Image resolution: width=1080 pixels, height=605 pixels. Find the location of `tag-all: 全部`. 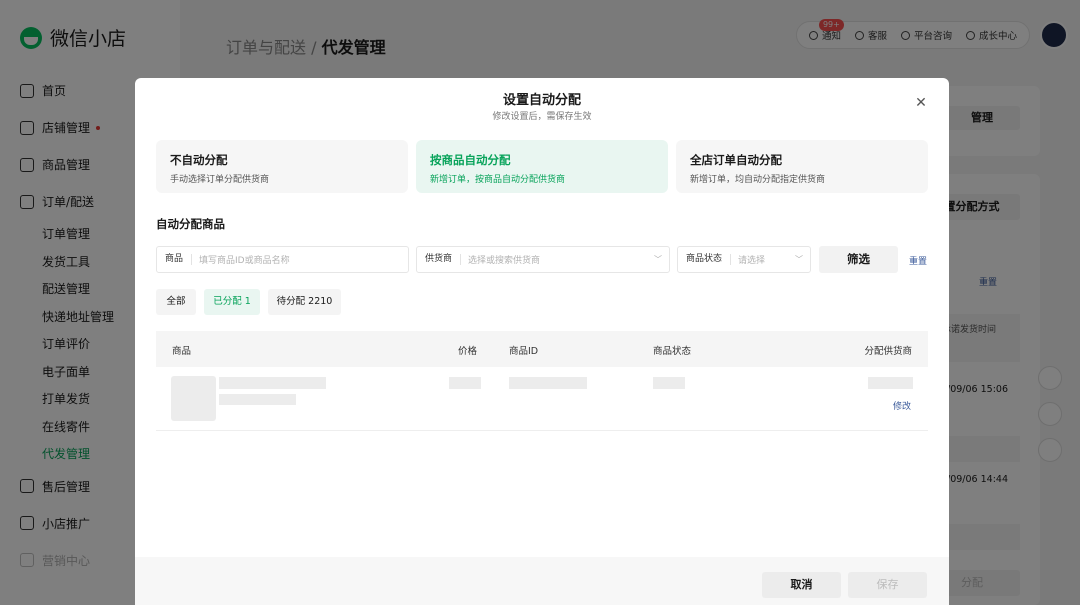

tag-all: 全部 is located at coordinates (176, 302).